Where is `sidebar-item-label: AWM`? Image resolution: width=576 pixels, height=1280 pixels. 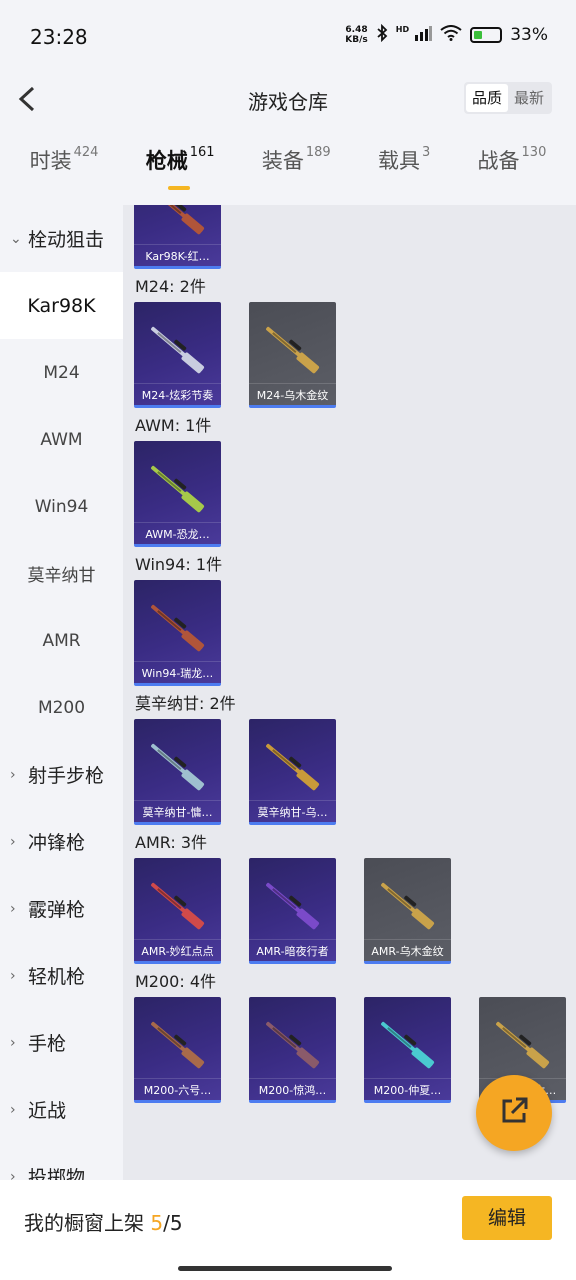 sidebar-item-label: AWM is located at coordinates (61, 439).